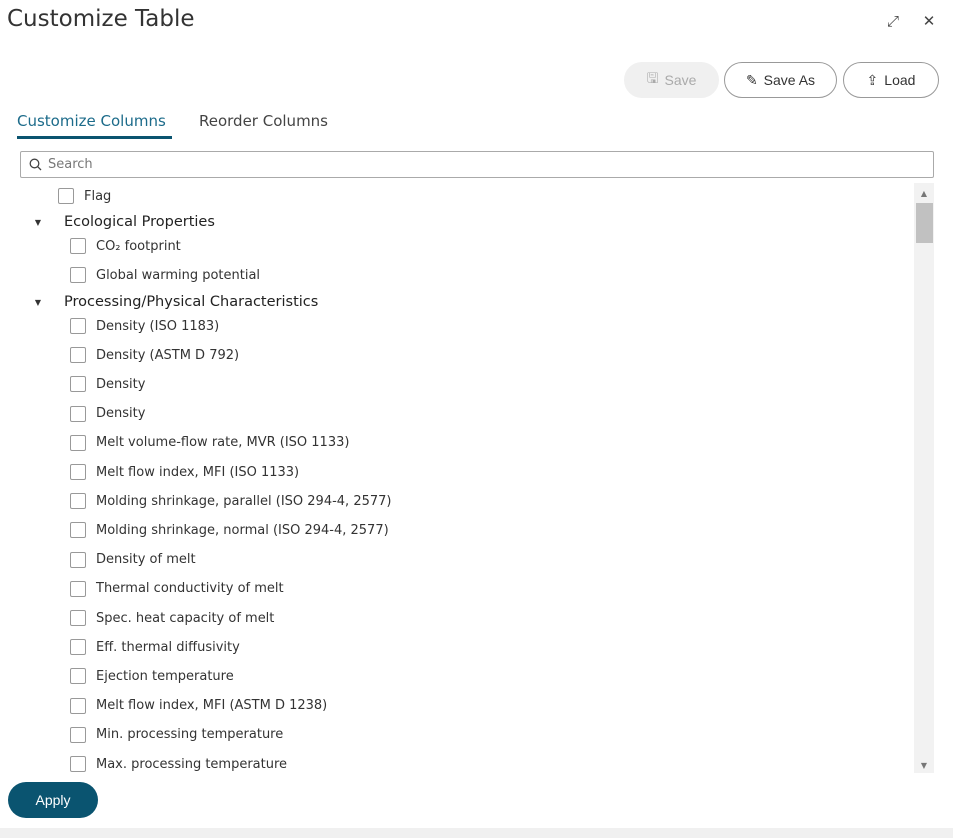 The height and width of the screenshot is (838, 953). I want to click on search-box, so click(477, 164).